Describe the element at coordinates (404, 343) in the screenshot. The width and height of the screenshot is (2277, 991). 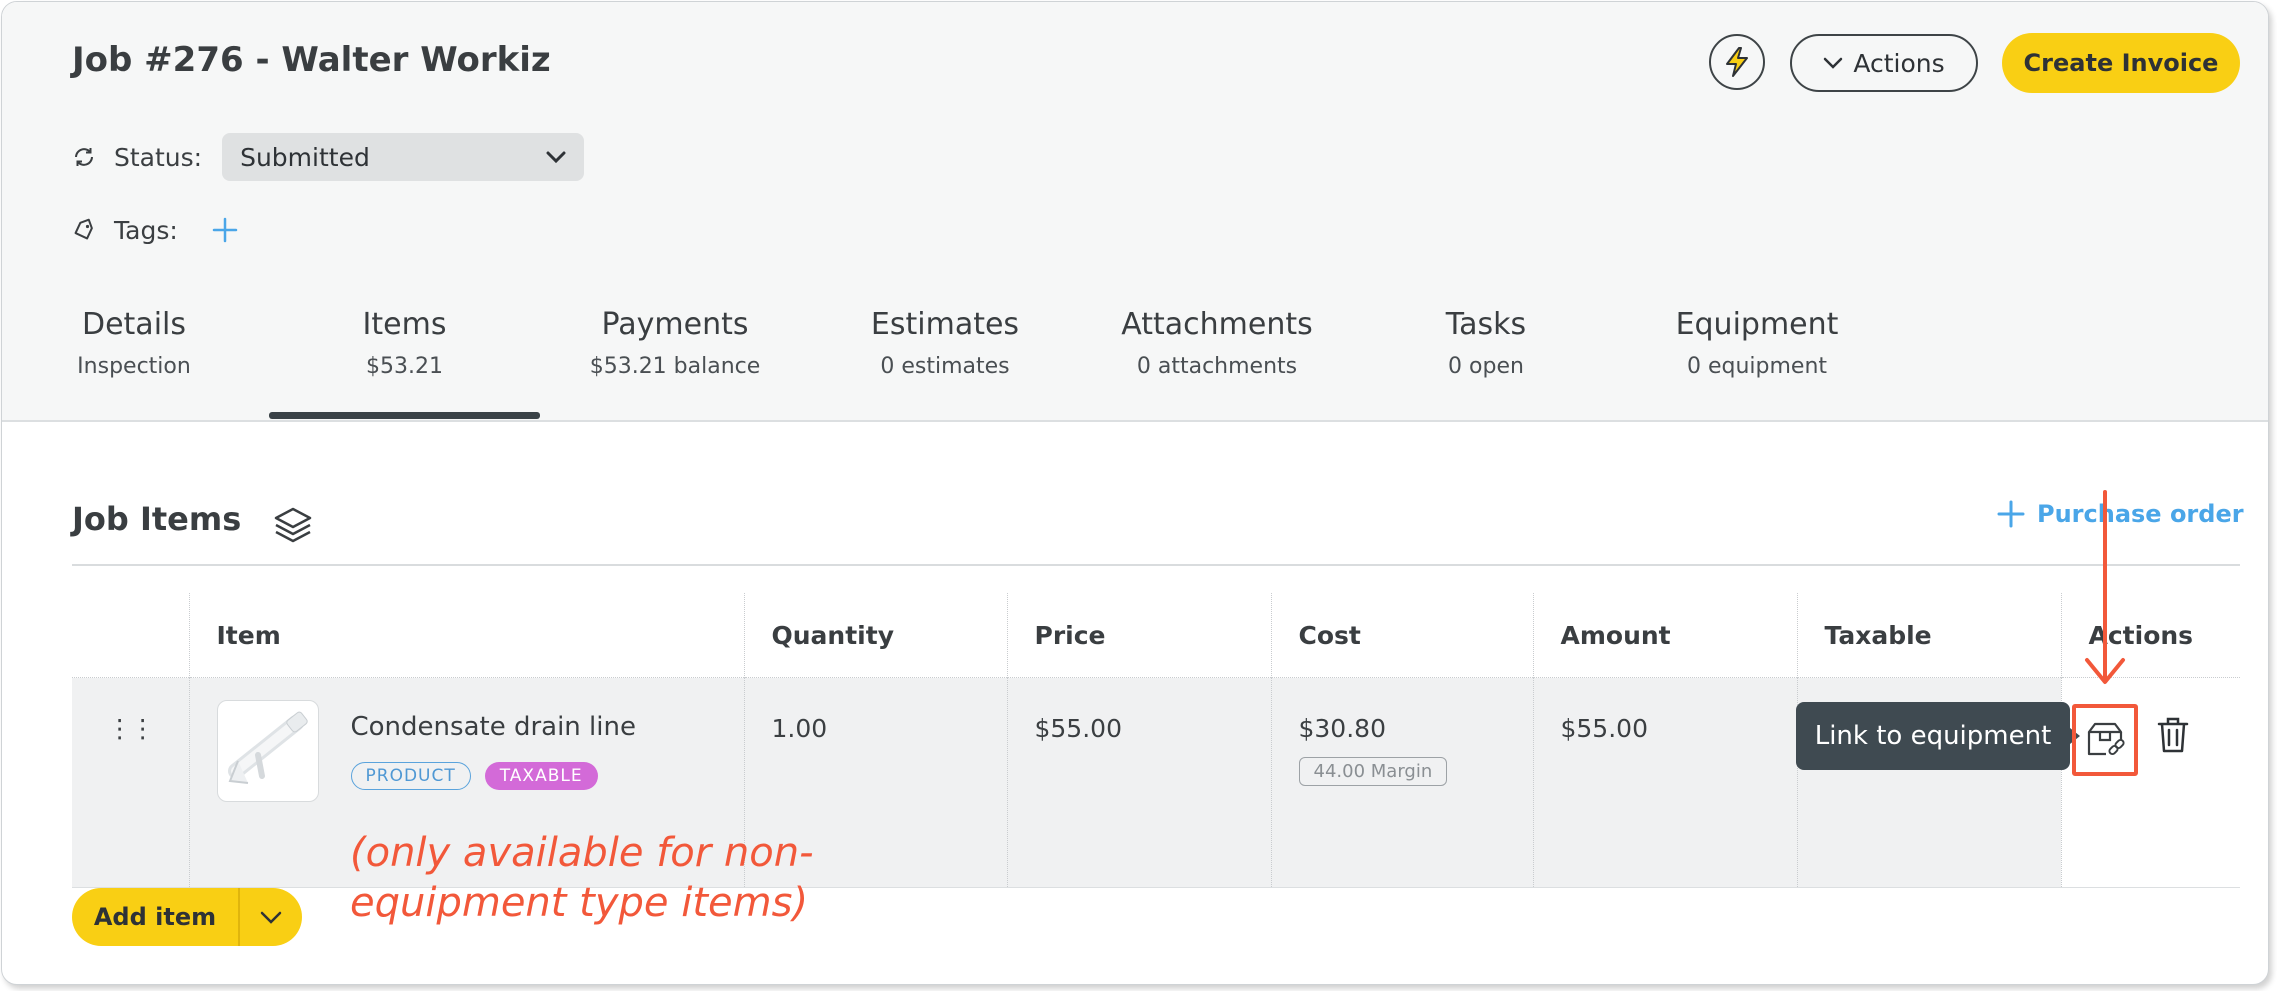
I see `tab-items: Items $53.21` at that location.